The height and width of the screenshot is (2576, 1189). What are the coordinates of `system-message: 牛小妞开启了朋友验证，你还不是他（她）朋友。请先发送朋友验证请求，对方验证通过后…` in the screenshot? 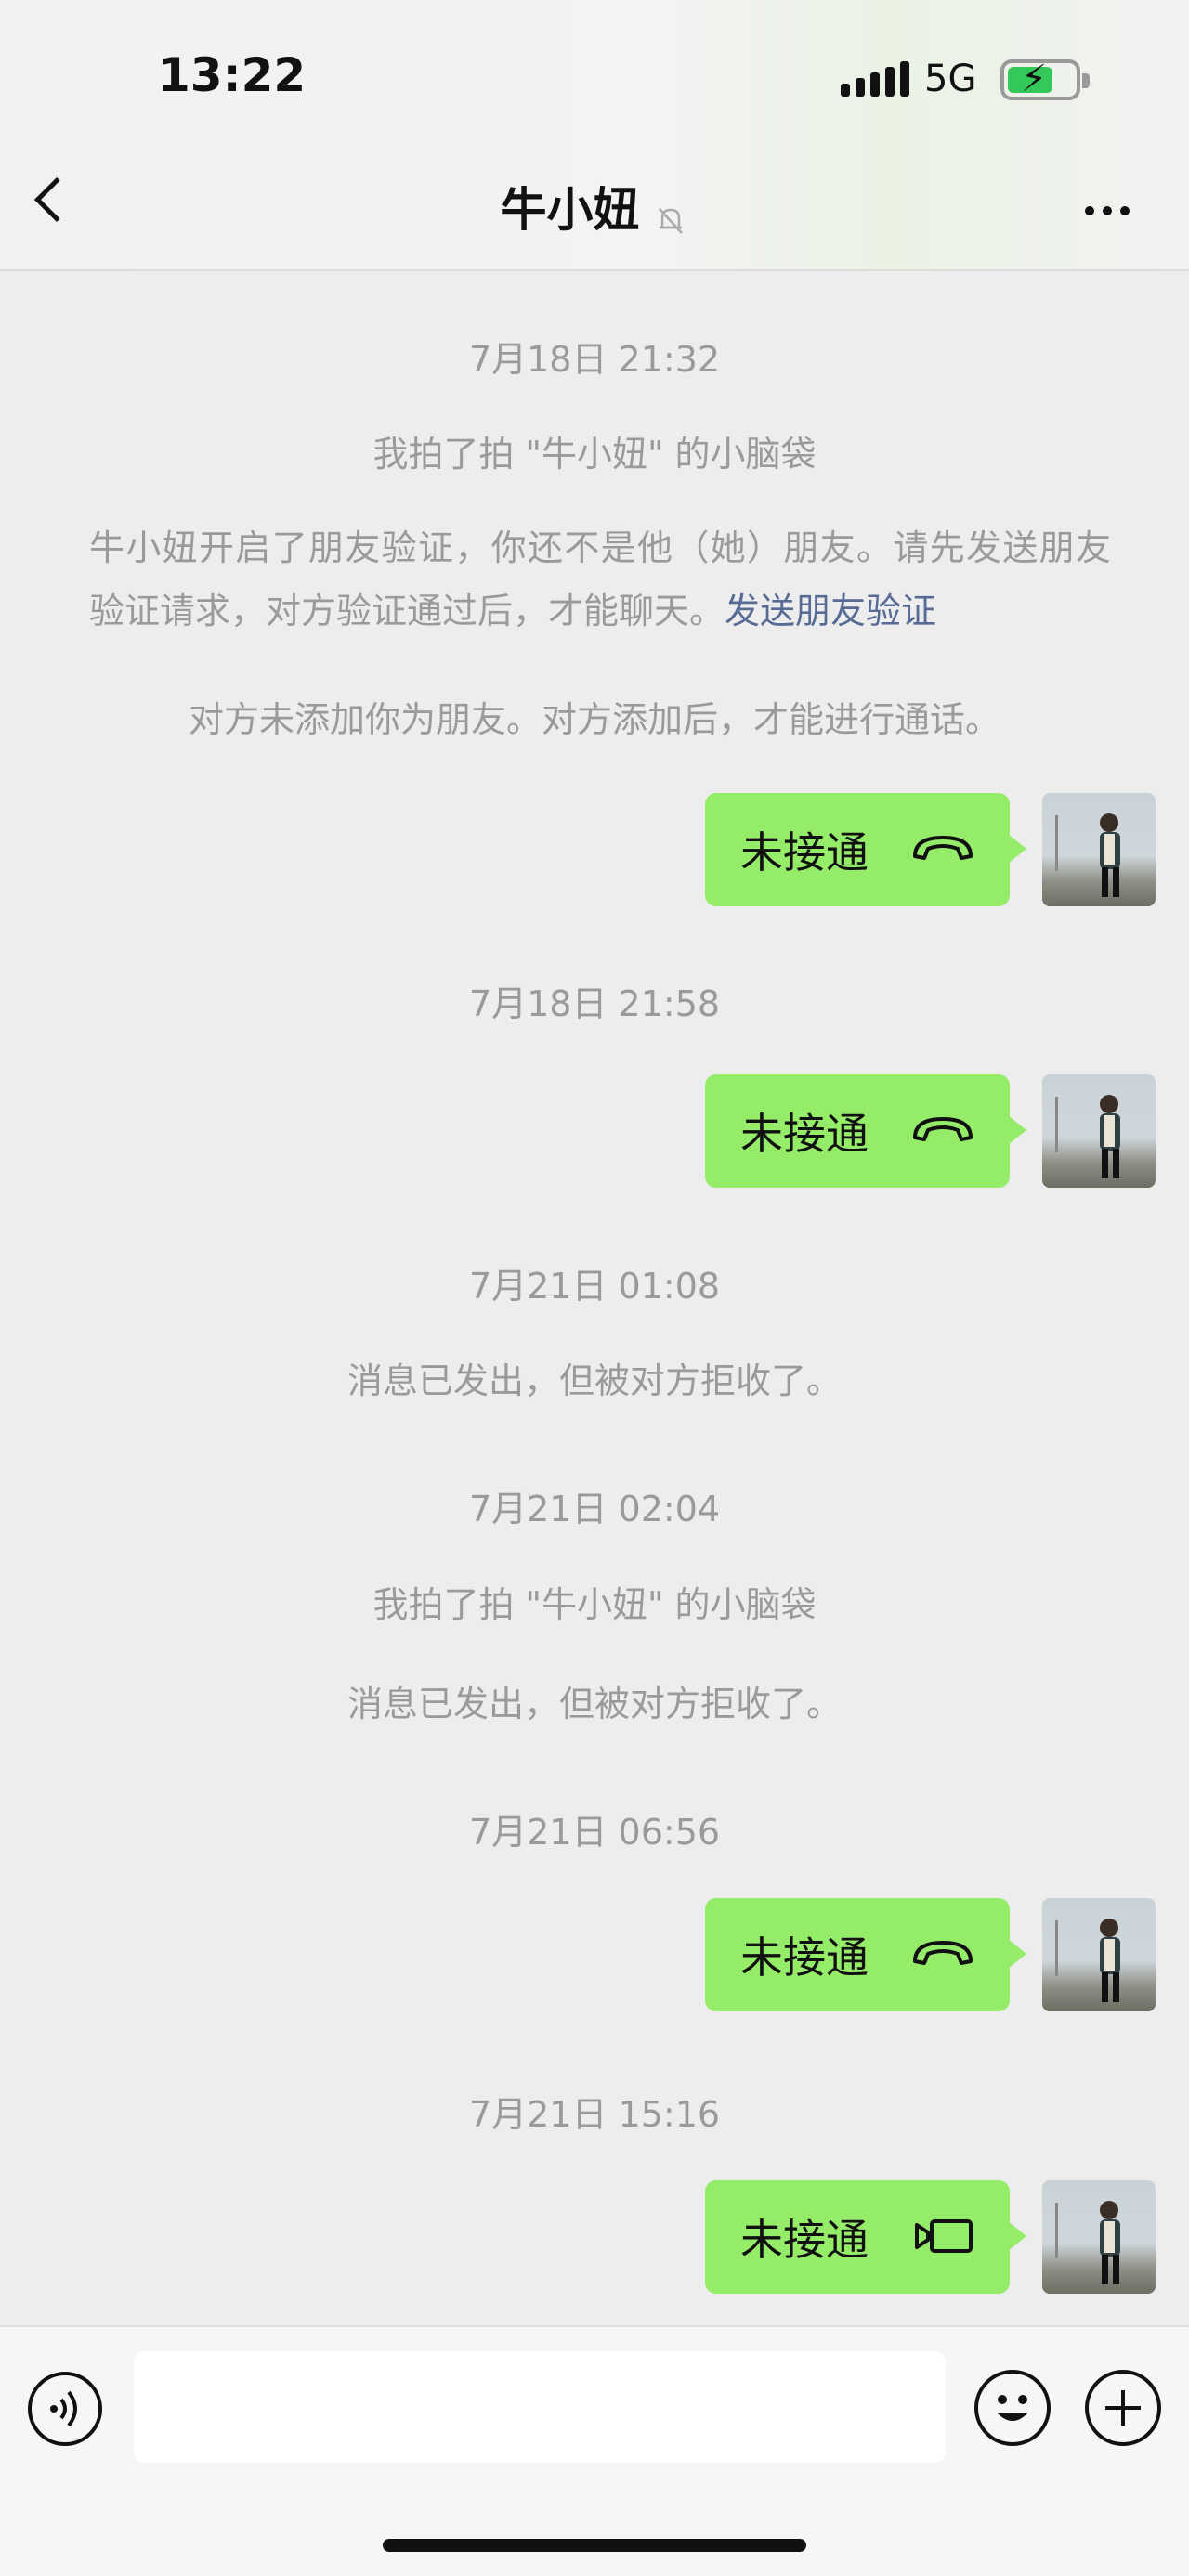 It's located at (600, 579).